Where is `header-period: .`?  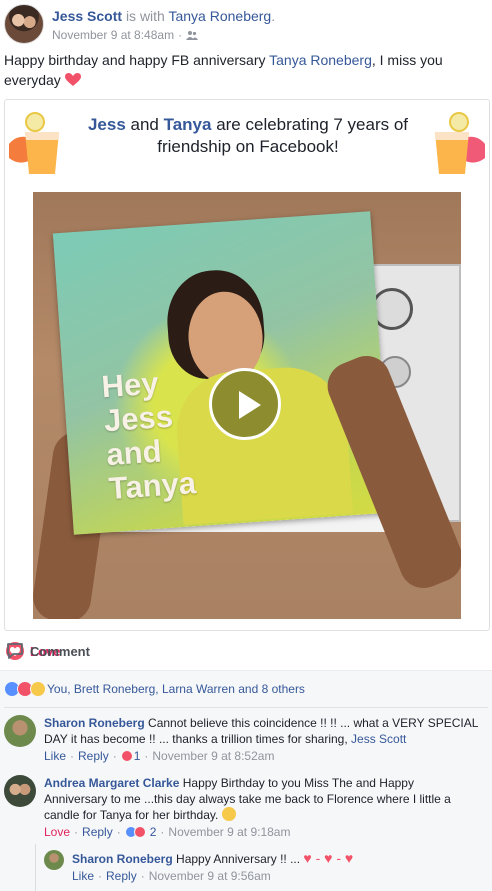
header-period: . is located at coordinates (273, 16).